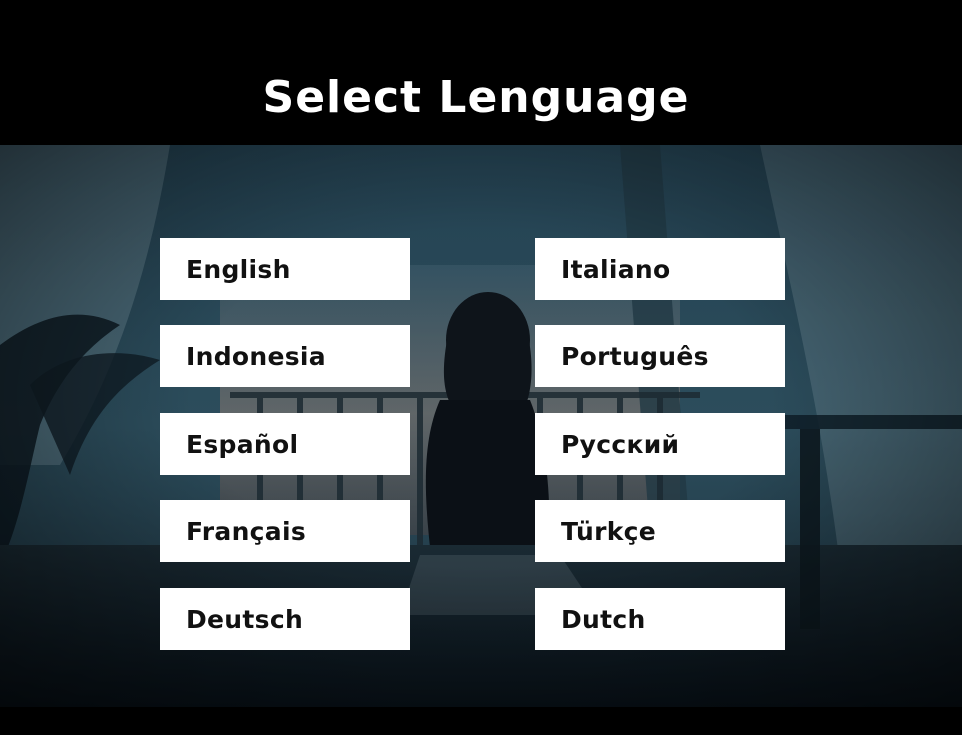  I want to click on language-button-indonesia: Indonesia, so click(285, 356).